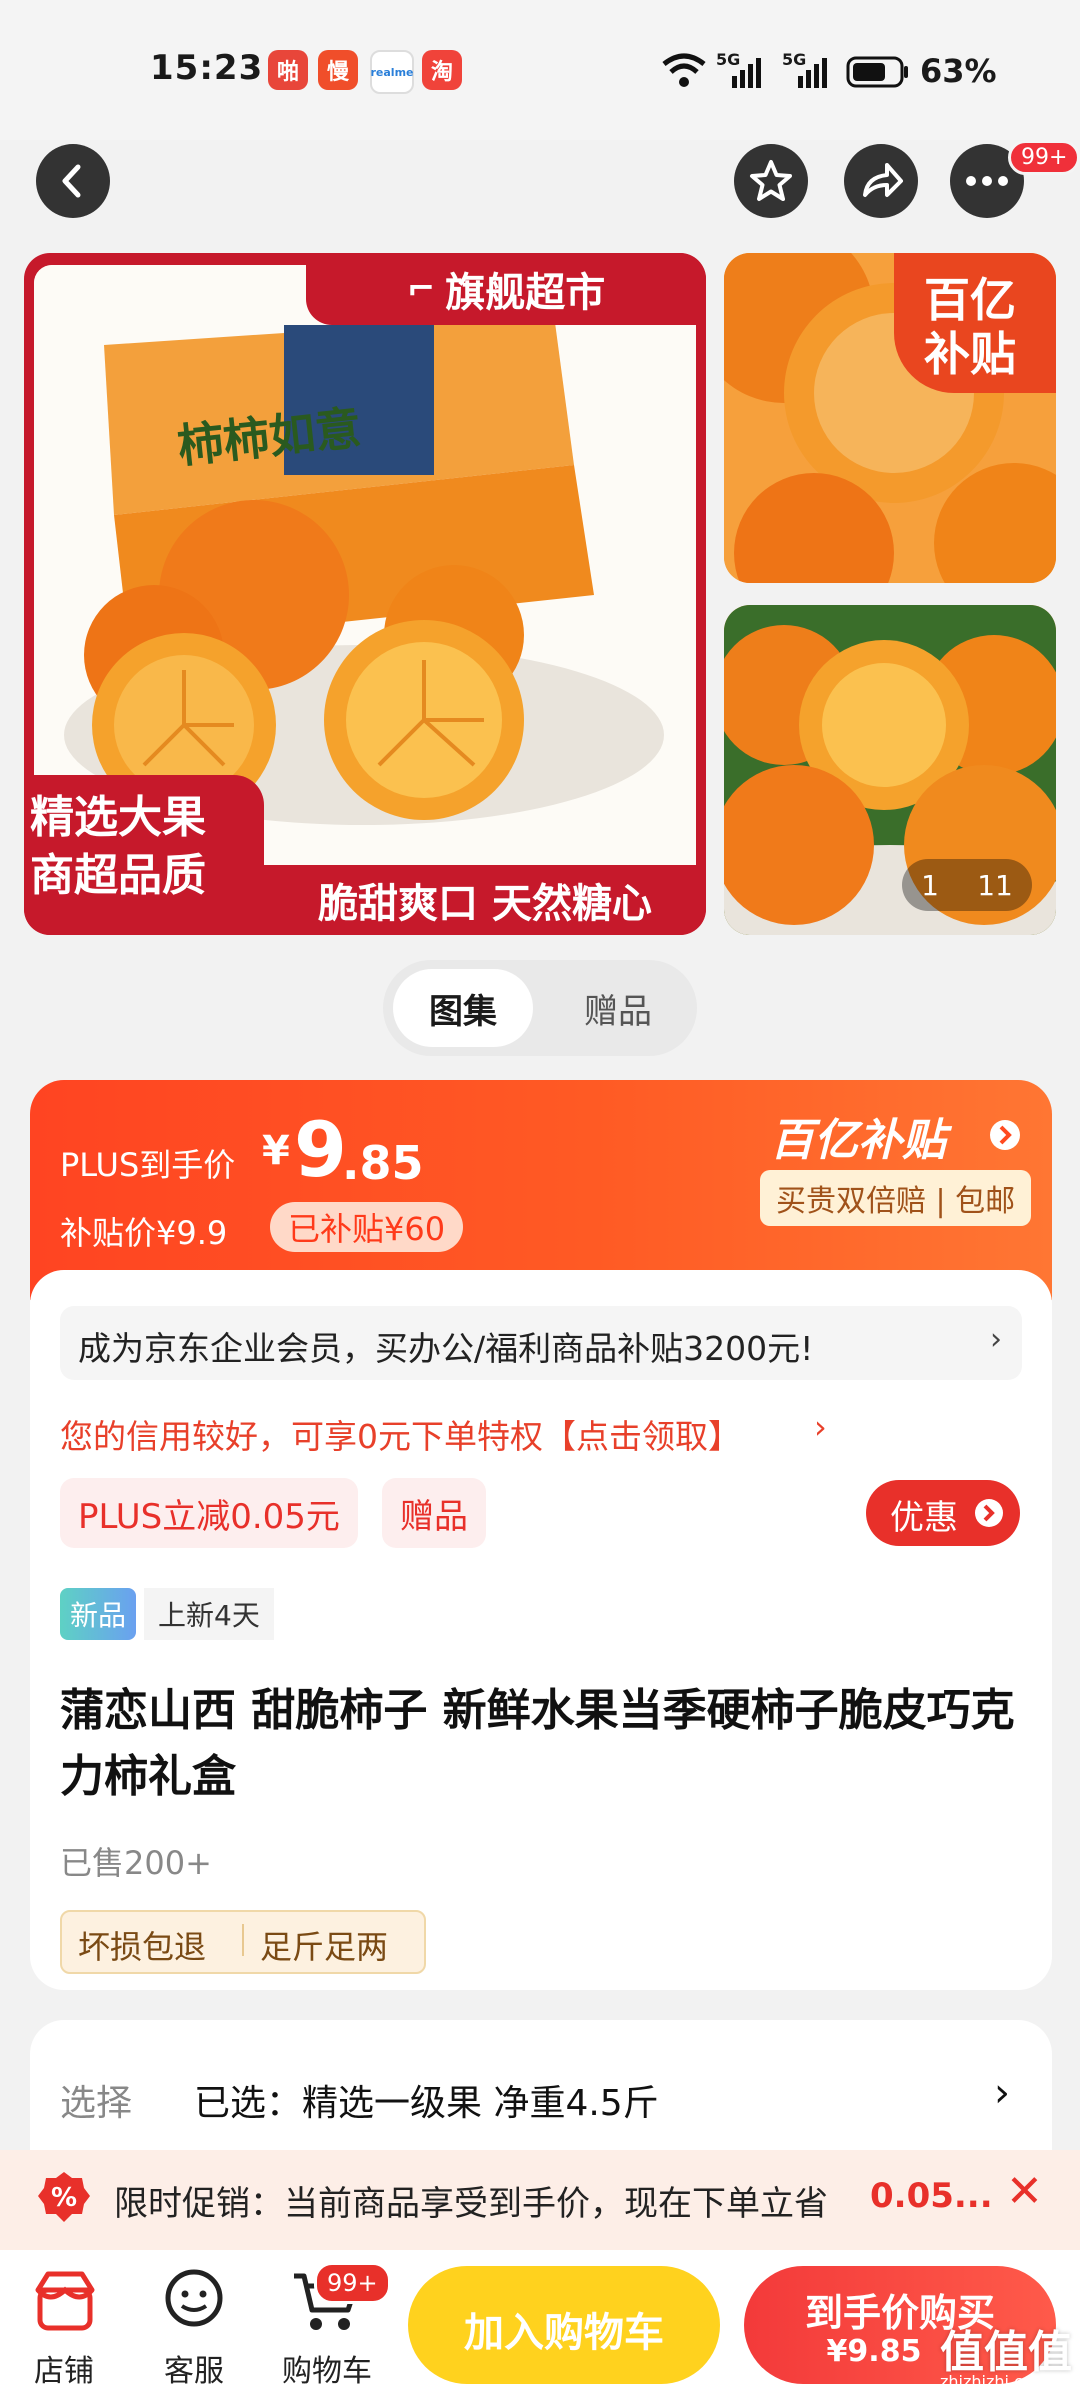 This screenshot has width=1080, height=2400. Describe the element at coordinates (367, 1227) in the screenshot. I see `subsidized-amount-badge: 已补贴¥60` at that location.